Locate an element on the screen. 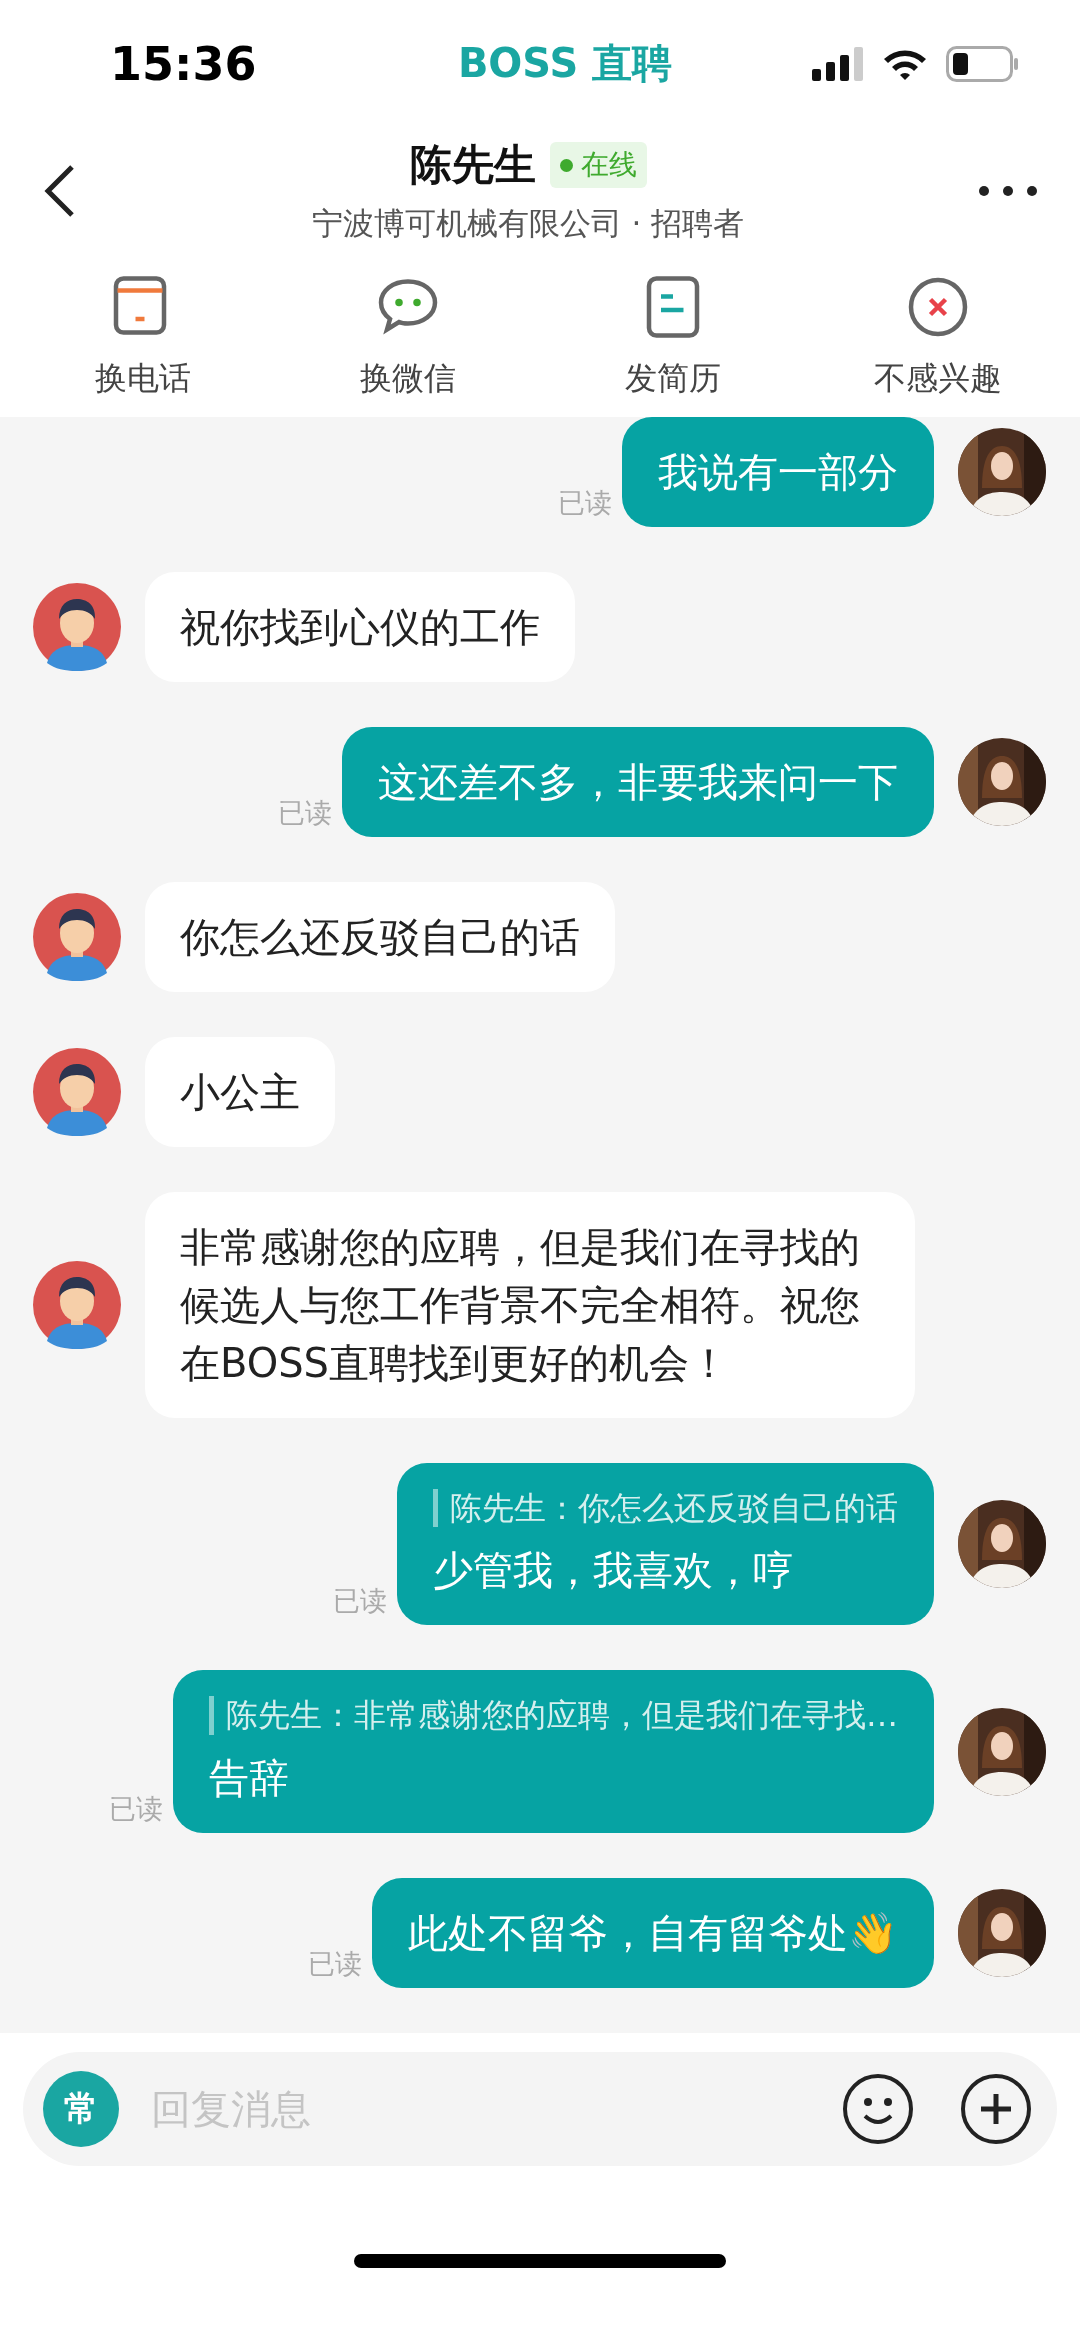  message-text: 你怎么还反驳自己的话 is located at coordinates (380, 938).